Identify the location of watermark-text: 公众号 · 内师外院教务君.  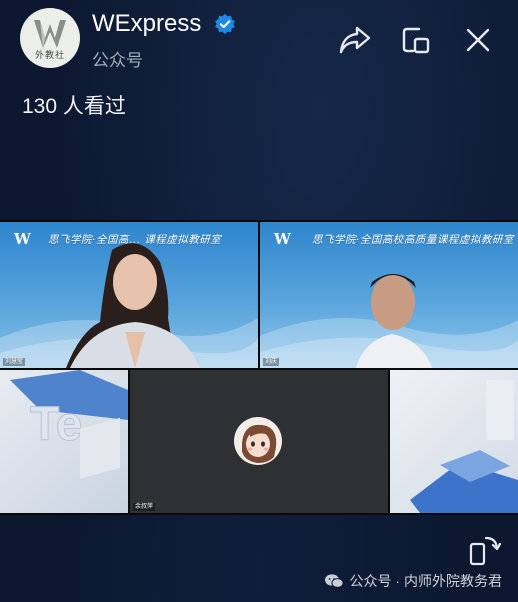
(425, 581).